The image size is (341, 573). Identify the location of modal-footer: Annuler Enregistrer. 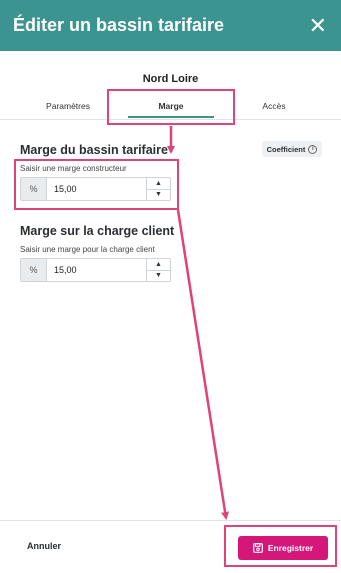
(170, 546).